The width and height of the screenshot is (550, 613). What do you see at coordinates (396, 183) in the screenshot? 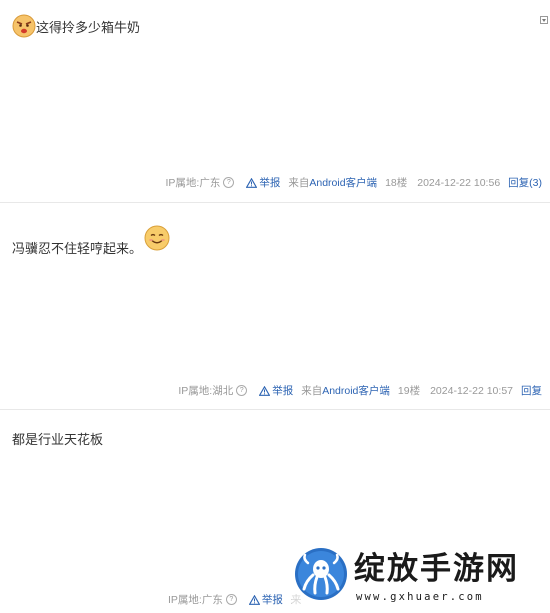
I see `floor-number: 18楼` at bounding box center [396, 183].